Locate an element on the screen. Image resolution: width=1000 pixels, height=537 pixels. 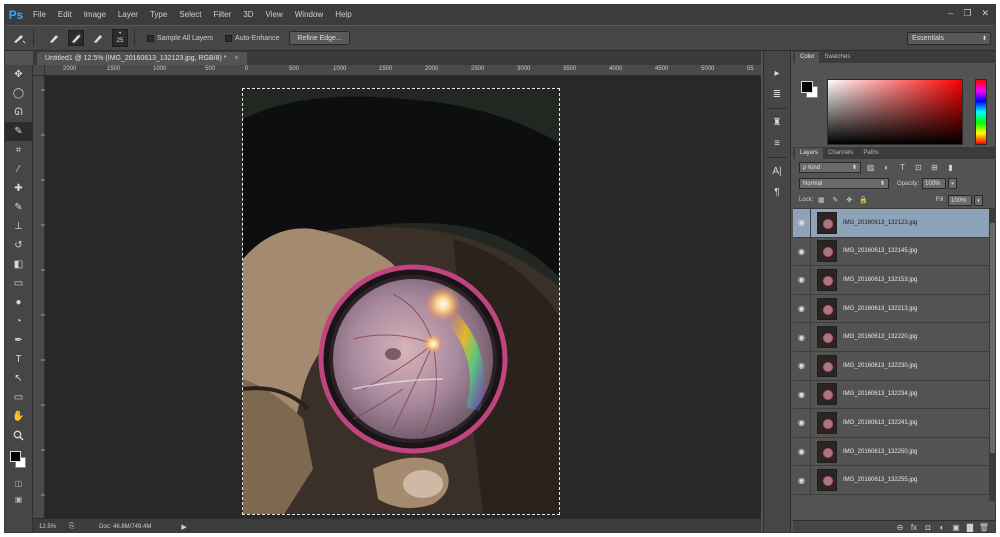
blur-tool-icon: ● is located at coordinates (18, 302).